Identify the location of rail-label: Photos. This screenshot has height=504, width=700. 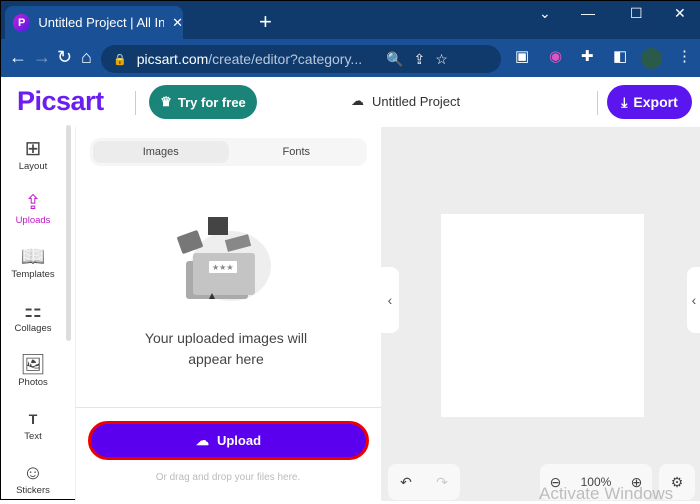
(33, 382).